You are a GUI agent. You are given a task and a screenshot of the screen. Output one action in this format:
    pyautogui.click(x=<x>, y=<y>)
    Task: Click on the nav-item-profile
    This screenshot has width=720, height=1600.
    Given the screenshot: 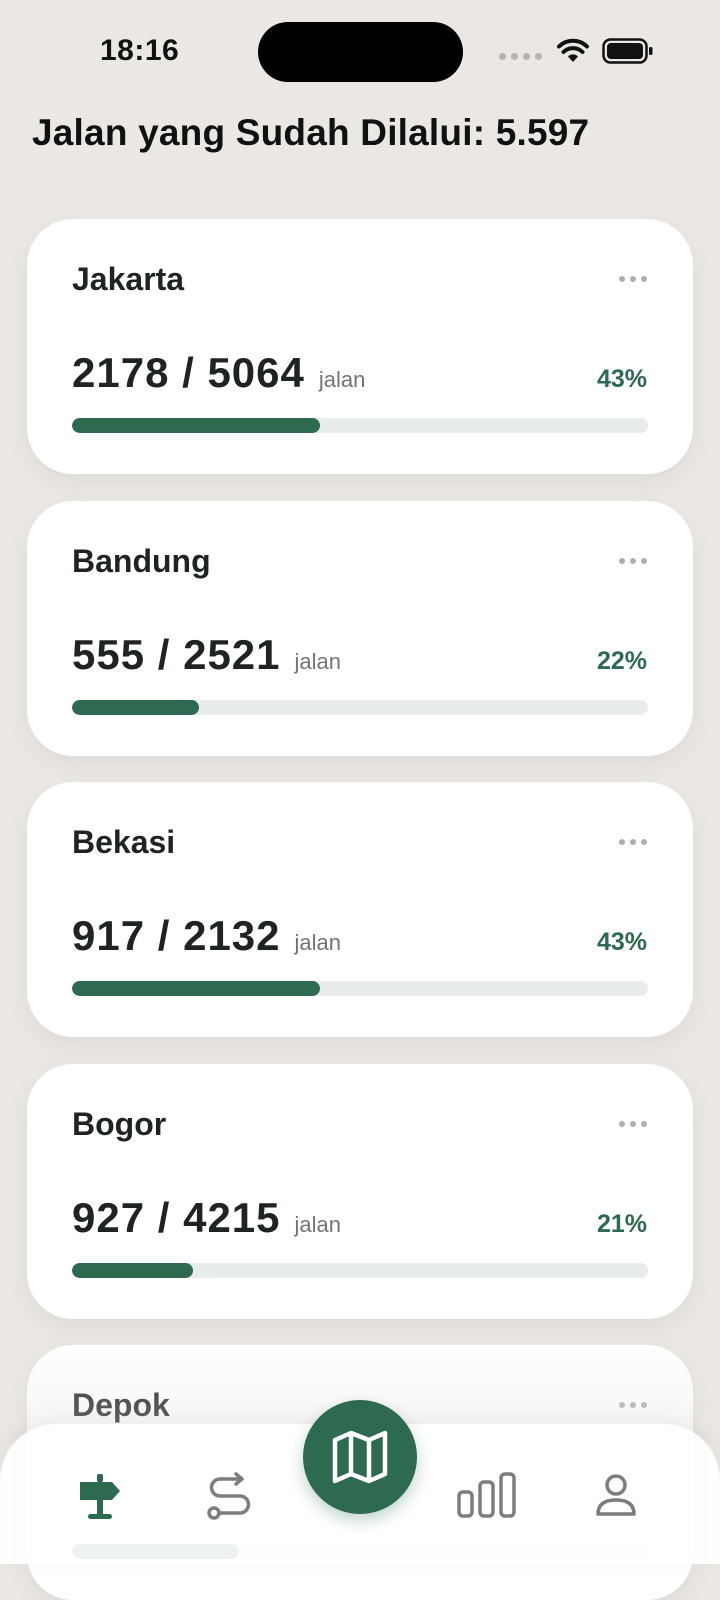 What is the action you would take?
    pyautogui.click(x=616, y=1496)
    